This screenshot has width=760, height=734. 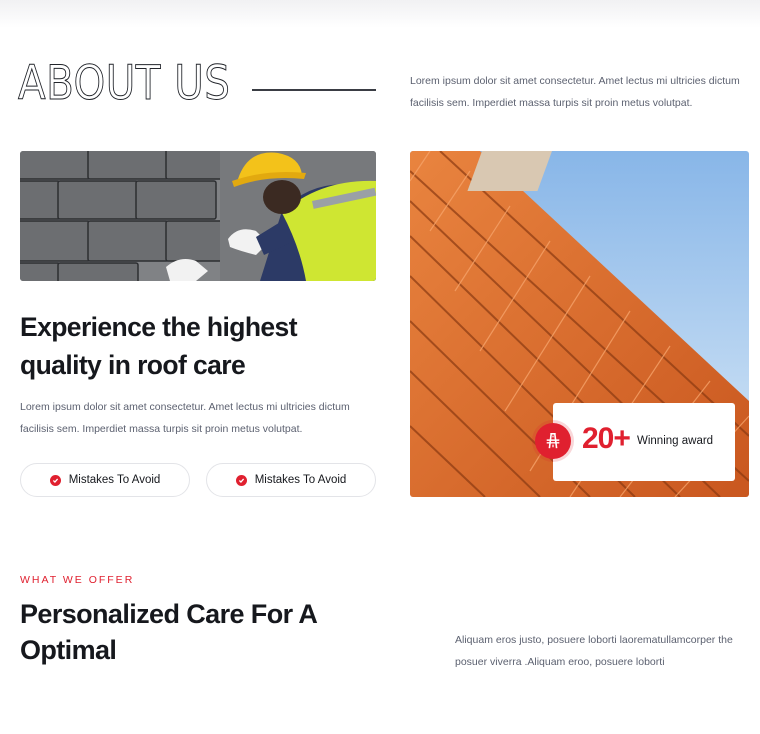 I want to click on mistakes-button-1: Mistakes To Avoid, so click(x=105, y=480).